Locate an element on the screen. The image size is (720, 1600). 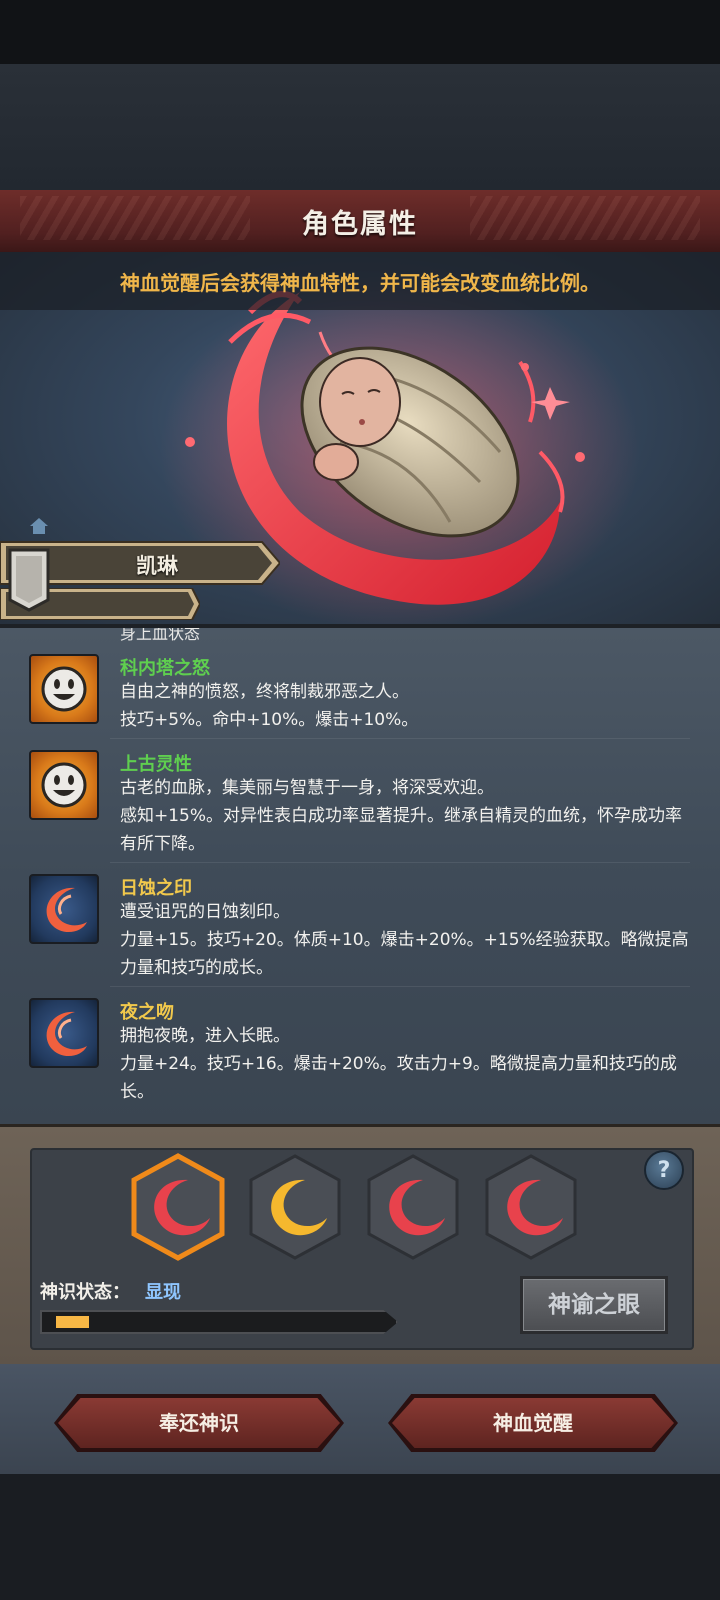
awaken-bloodline-button: 神血觉醒 is located at coordinates (533, 1423).